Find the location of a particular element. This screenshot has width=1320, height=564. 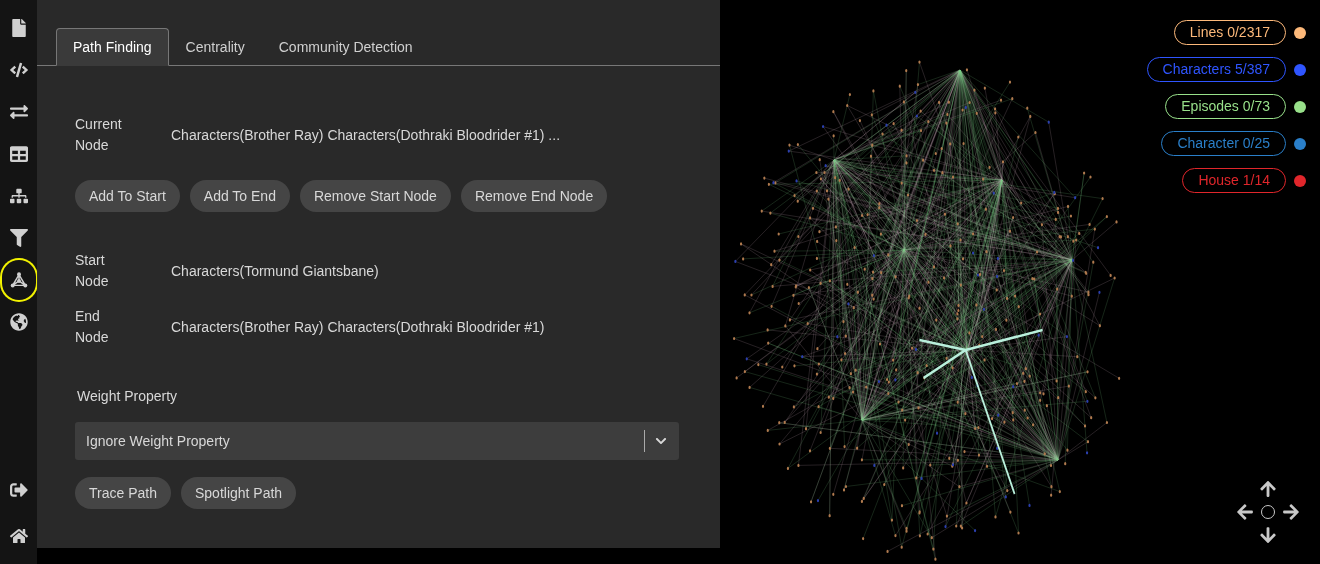

chevron-down-icon is located at coordinates (661, 441).